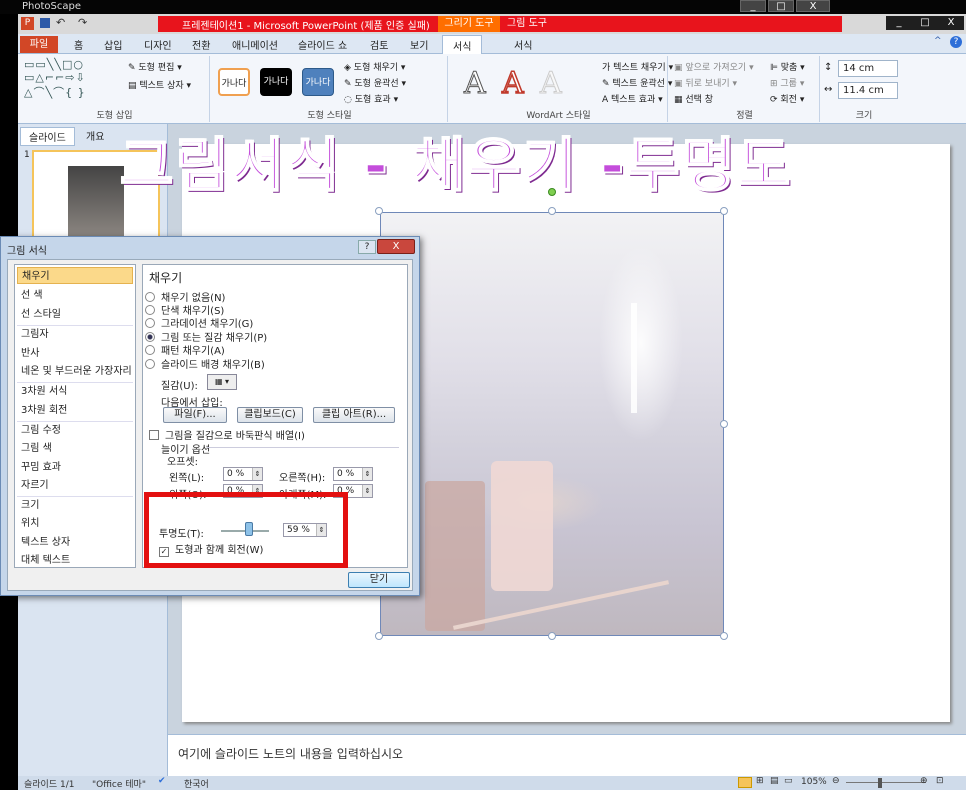 The height and width of the screenshot is (790, 966). Describe the element at coordinates (60, 22) in the screenshot. I see `undo-icon: ↶` at that location.